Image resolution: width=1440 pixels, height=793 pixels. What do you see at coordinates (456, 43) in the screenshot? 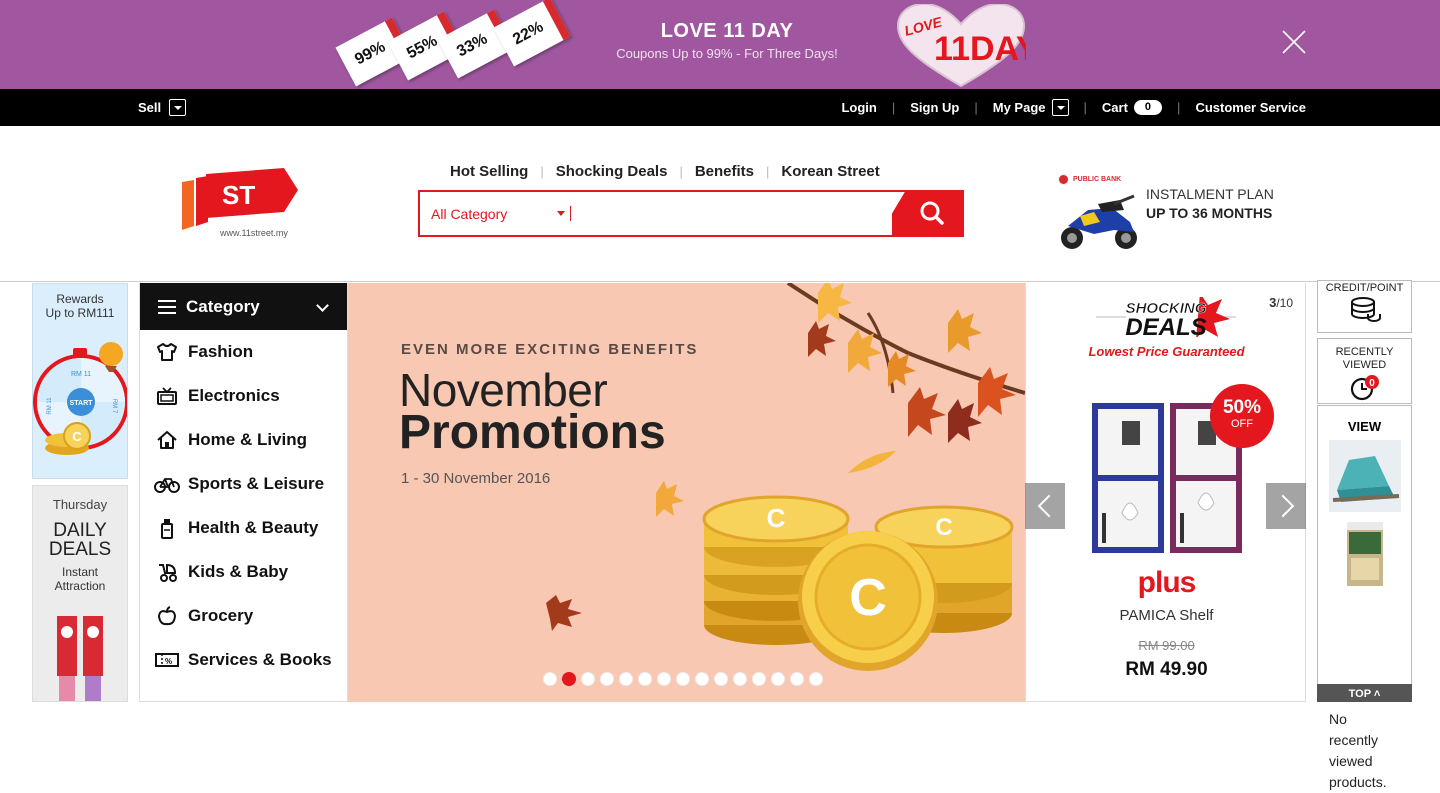
I see `coupon-stack: 99% 55% 33% 22%` at bounding box center [456, 43].